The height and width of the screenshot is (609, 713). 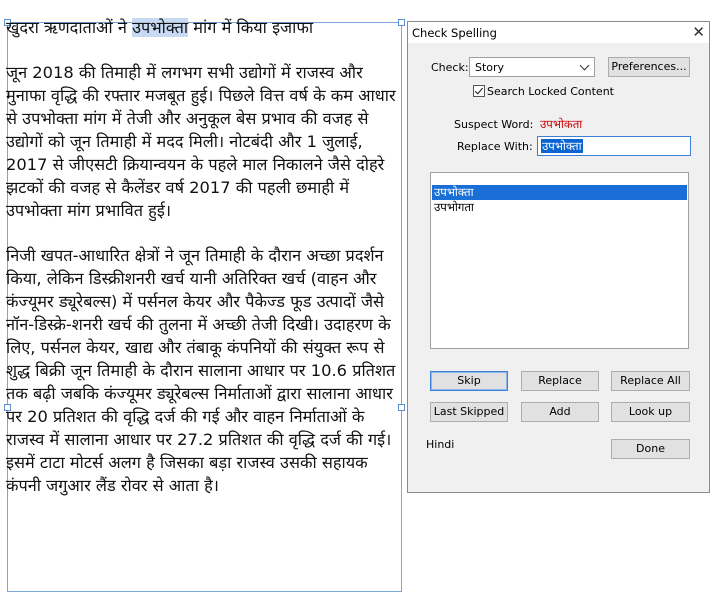 I want to click on suggestion-item: उपभोक्ता, so click(x=559, y=192).